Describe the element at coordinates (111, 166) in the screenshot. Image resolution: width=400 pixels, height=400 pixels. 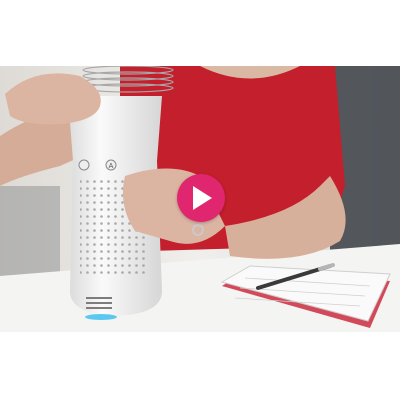
I see `device-button-auto-label: A` at that location.